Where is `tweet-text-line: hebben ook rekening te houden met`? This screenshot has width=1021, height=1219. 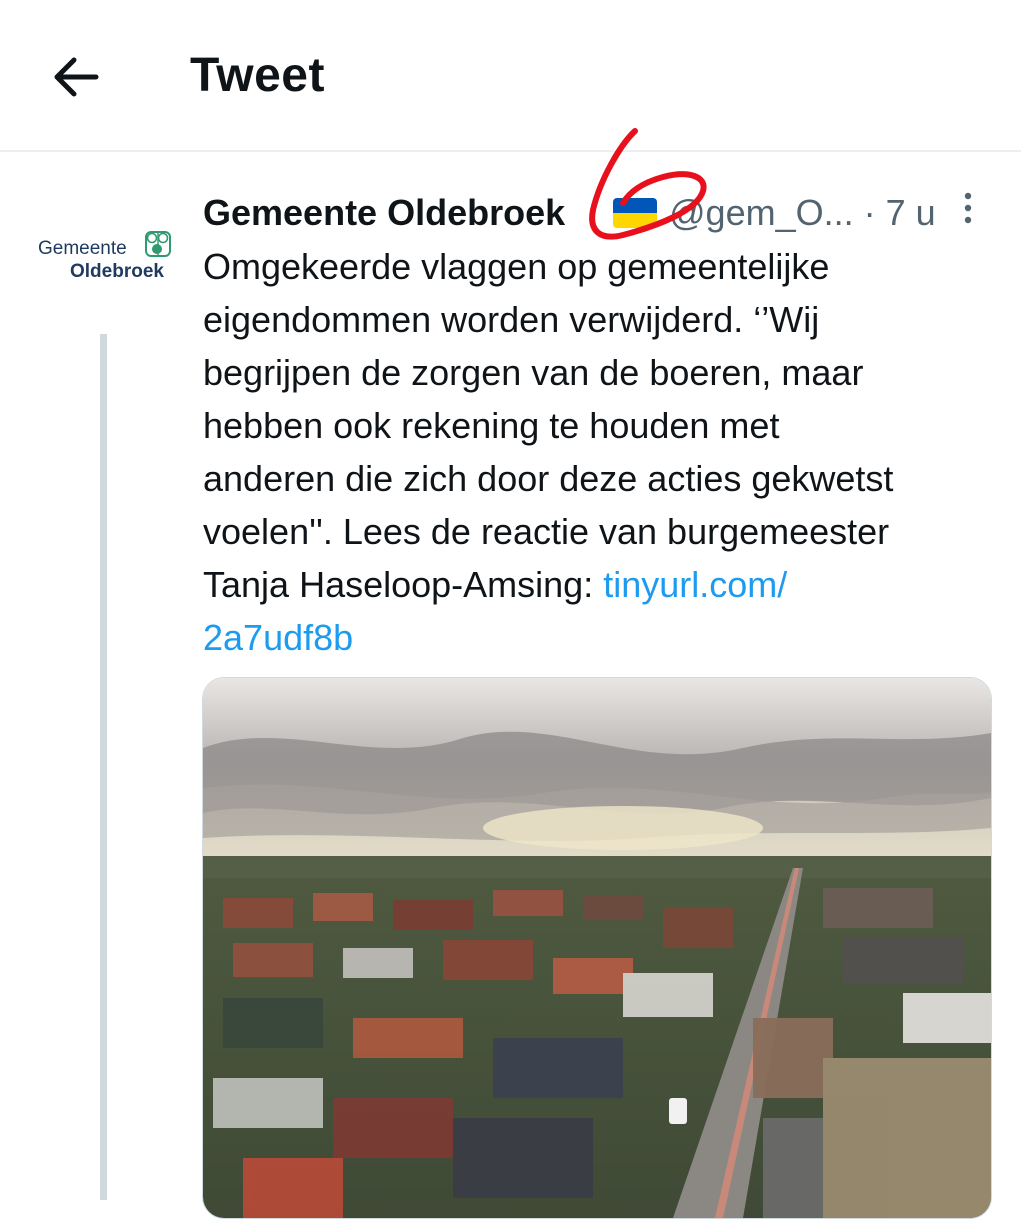
tweet-text-line: hebben ook rekening te houden met is located at coordinates (491, 425).